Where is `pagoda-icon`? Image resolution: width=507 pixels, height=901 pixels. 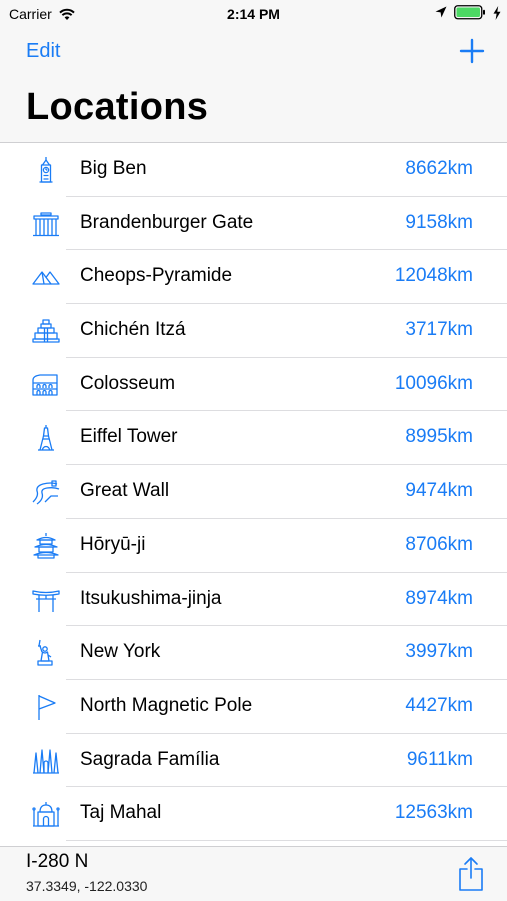 pagoda-icon is located at coordinates (46, 546).